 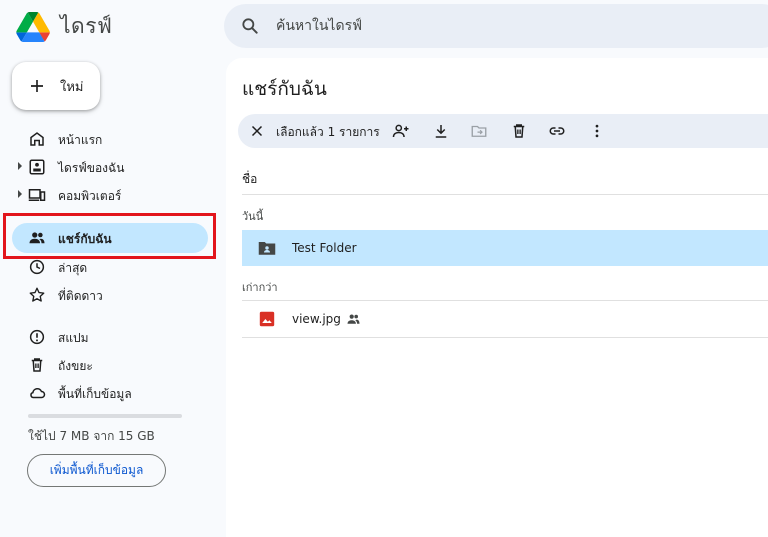 I want to click on computer-icon, so click(x=37, y=195).